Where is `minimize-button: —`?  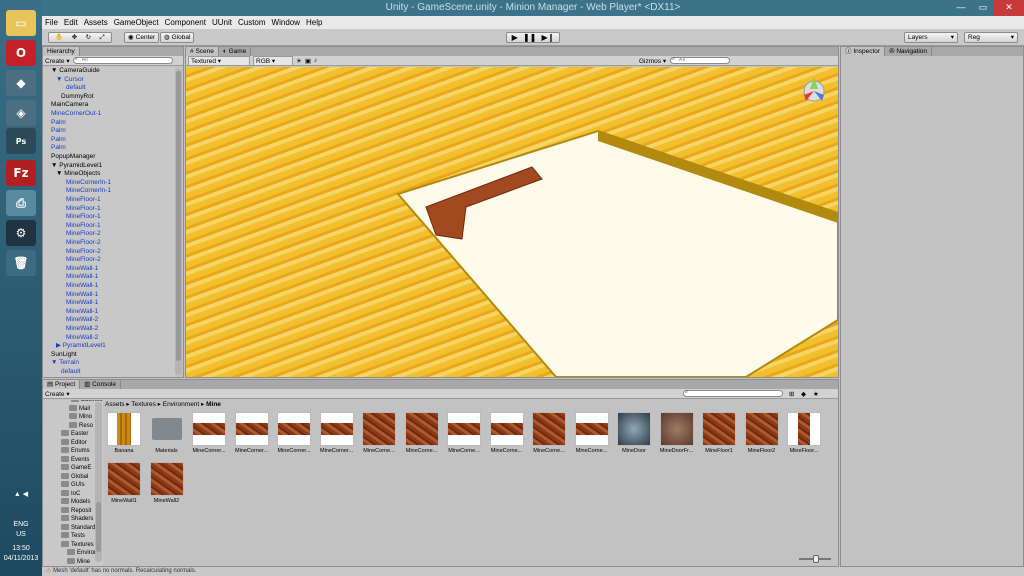
minimize-button: — is located at coordinates (961, 8).